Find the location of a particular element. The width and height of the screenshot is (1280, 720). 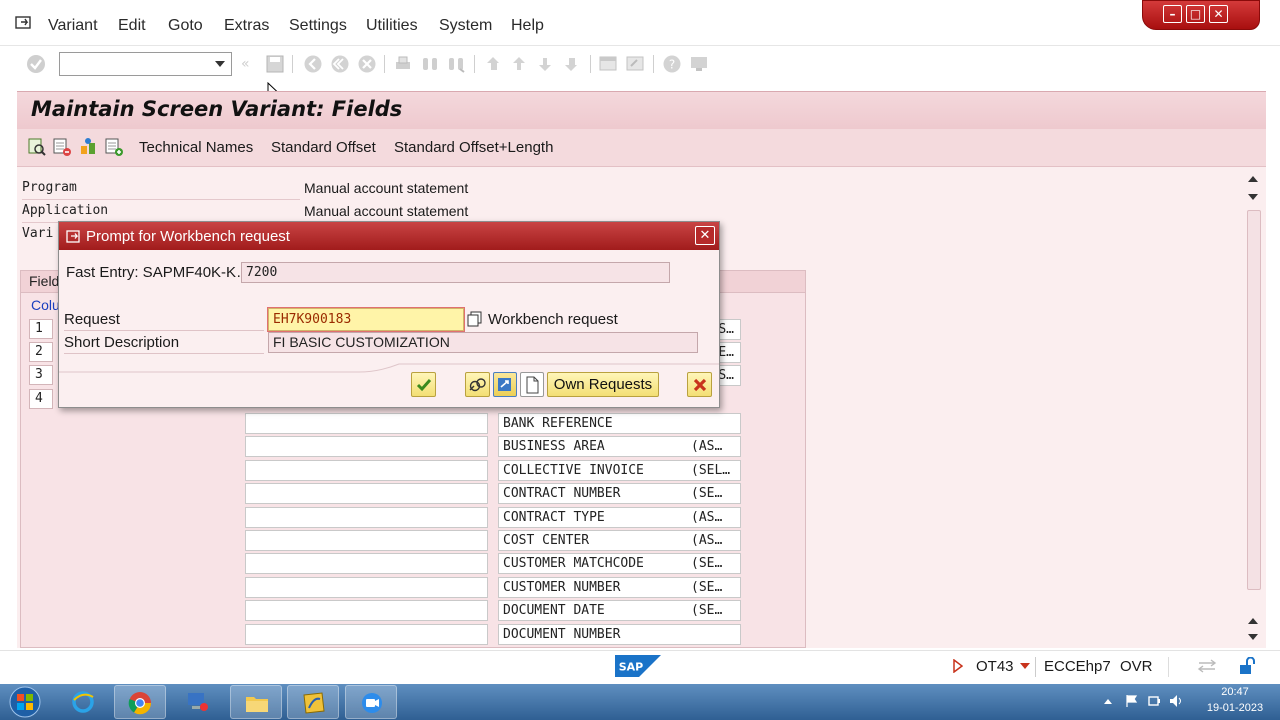

save-icon is located at coordinates (275, 64).